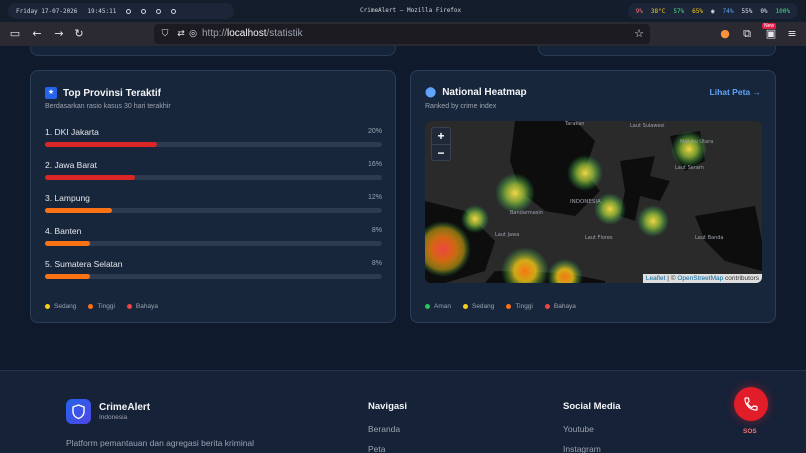 The image size is (806, 453). What do you see at coordinates (461, 106) in the screenshot?
I see `heatmap-subtitle: Ranked by crime index` at bounding box center [461, 106].